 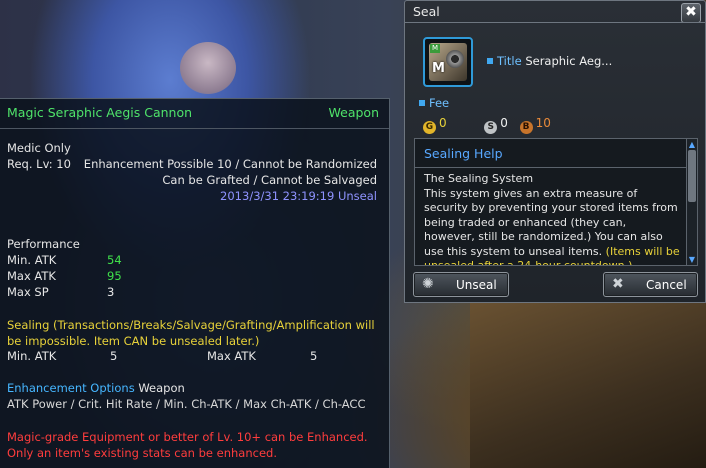 What do you see at coordinates (429, 127) in the screenshot?
I see `gold-coin-icon: G` at bounding box center [429, 127].